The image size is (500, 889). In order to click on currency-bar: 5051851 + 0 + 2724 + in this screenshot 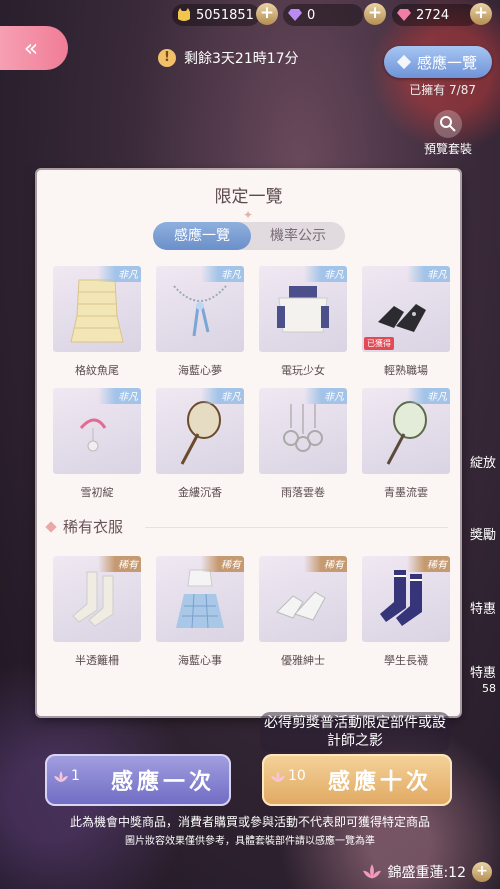, I will do `click(250, 15)`.